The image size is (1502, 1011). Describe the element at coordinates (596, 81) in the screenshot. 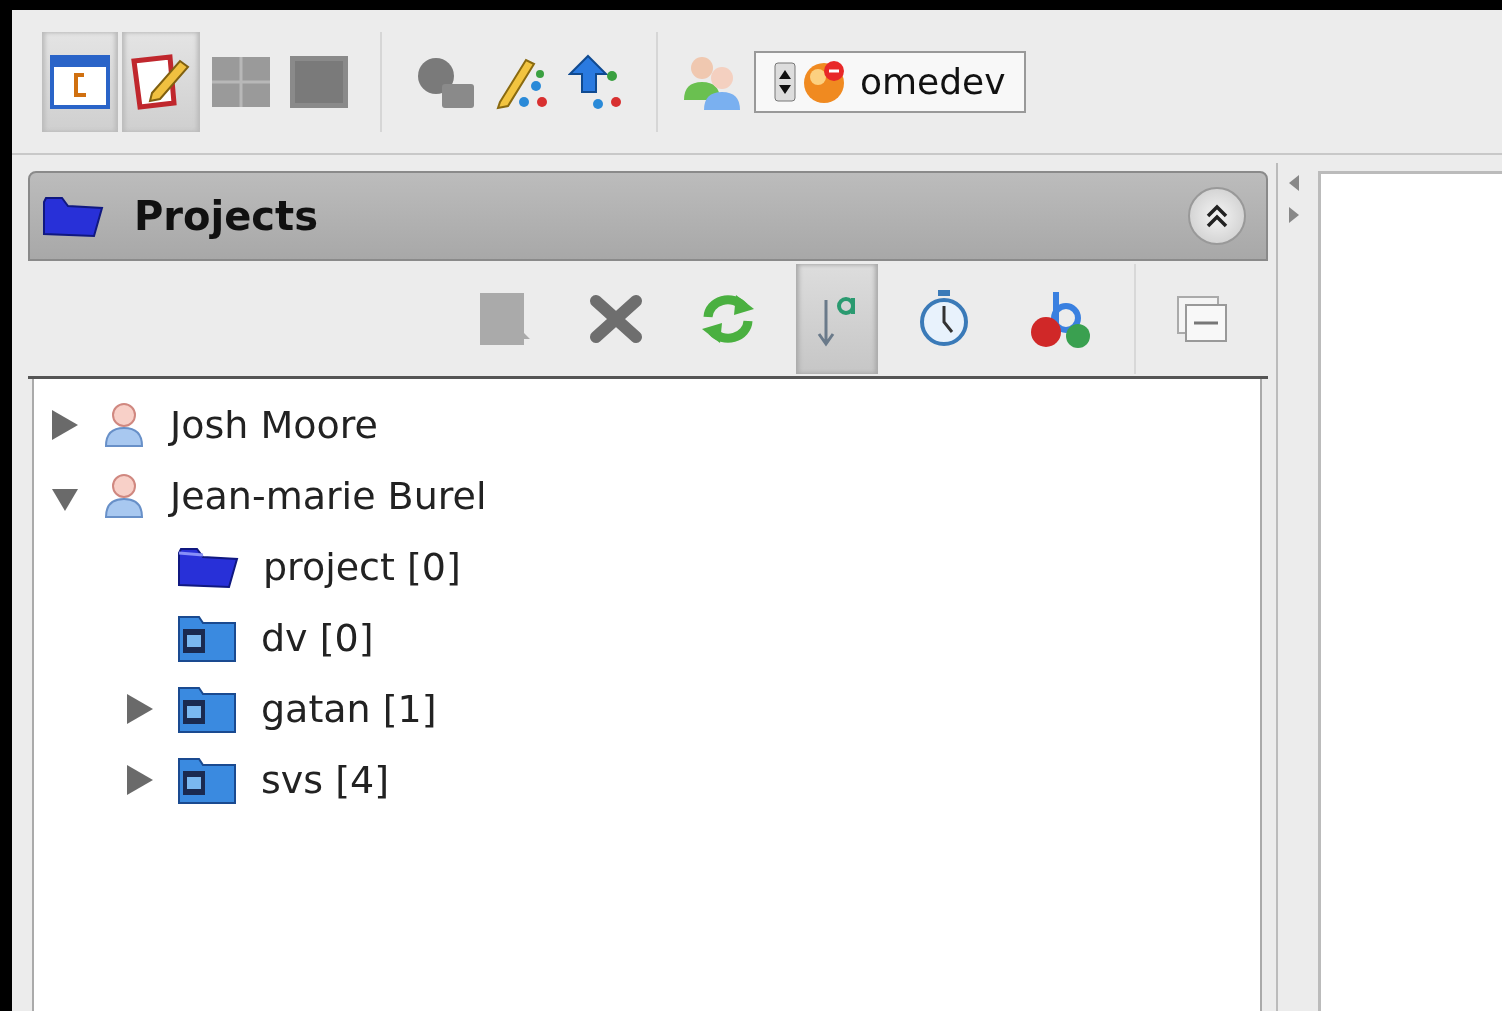

I see `upload-arrow-icon` at that location.